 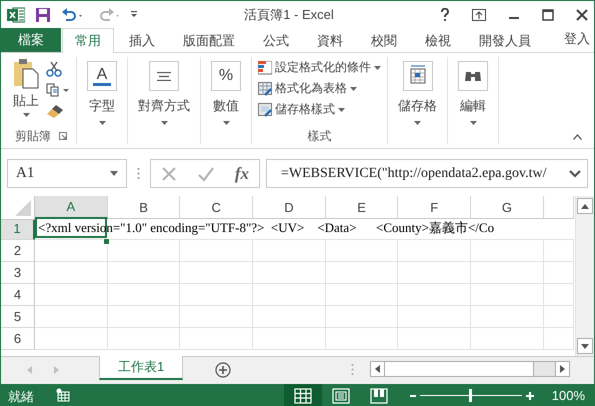 What do you see at coordinates (18, 295) in the screenshot?
I see `row-header: 4` at bounding box center [18, 295].